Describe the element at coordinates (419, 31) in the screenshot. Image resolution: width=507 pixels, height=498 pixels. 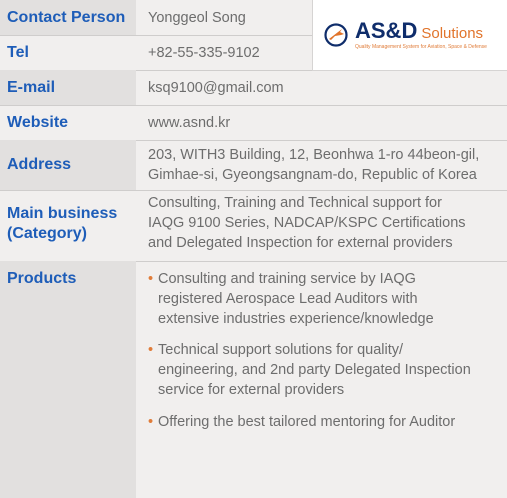
I see `logo-wordmark: AS&D Solutions` at that location.